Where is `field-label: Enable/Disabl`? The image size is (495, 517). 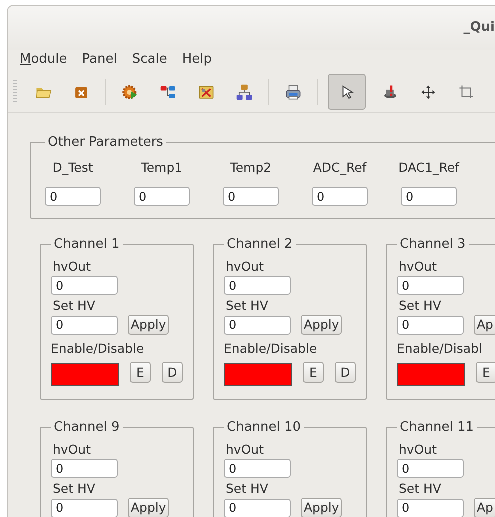
field-label: Enable/Disabl is located at coordinates (439, 348).